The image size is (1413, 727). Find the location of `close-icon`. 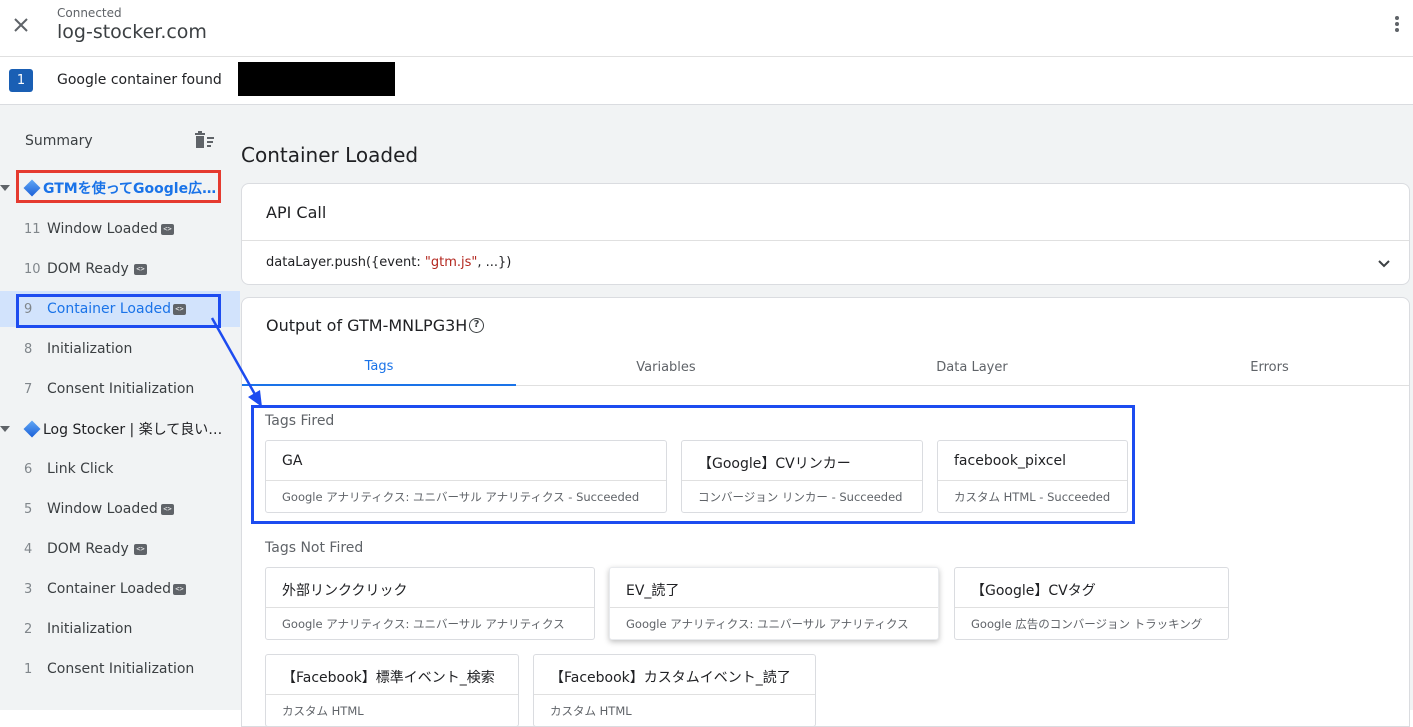

close-icon is located at coordinates (21, 25).